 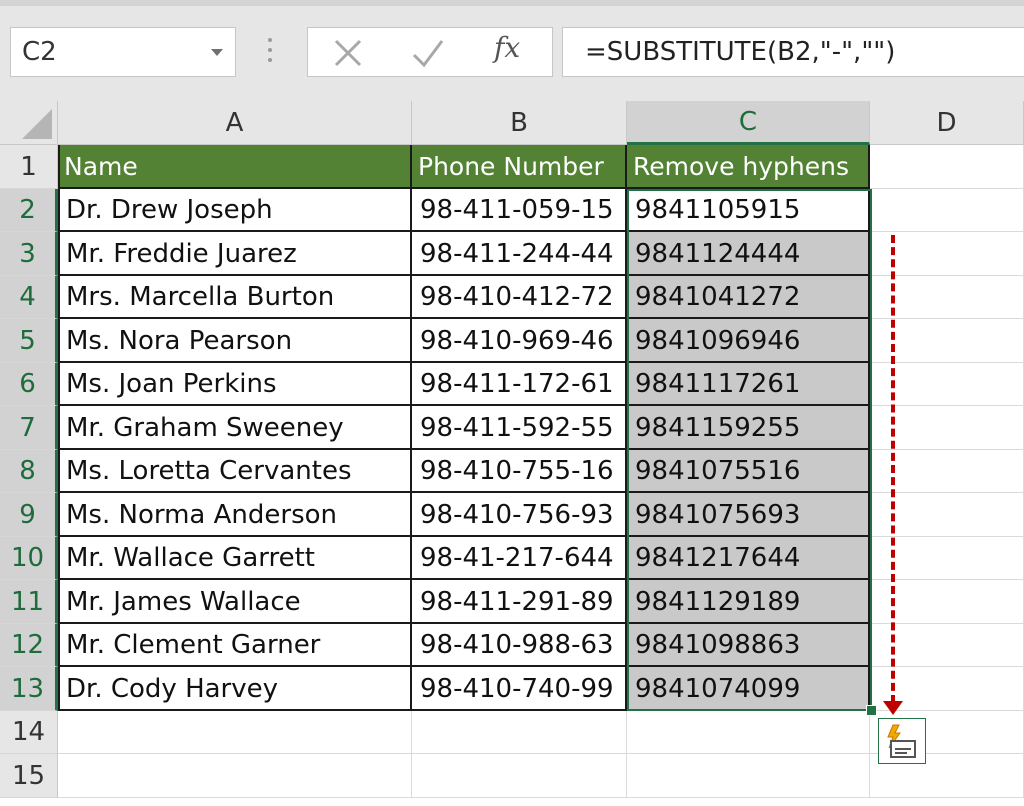 What do you see at coordinates (740, 52) in the screenshot?
I see `formula-text: =SUBSTITUTE(B2,"-","")` at bounding box center [740, 52].